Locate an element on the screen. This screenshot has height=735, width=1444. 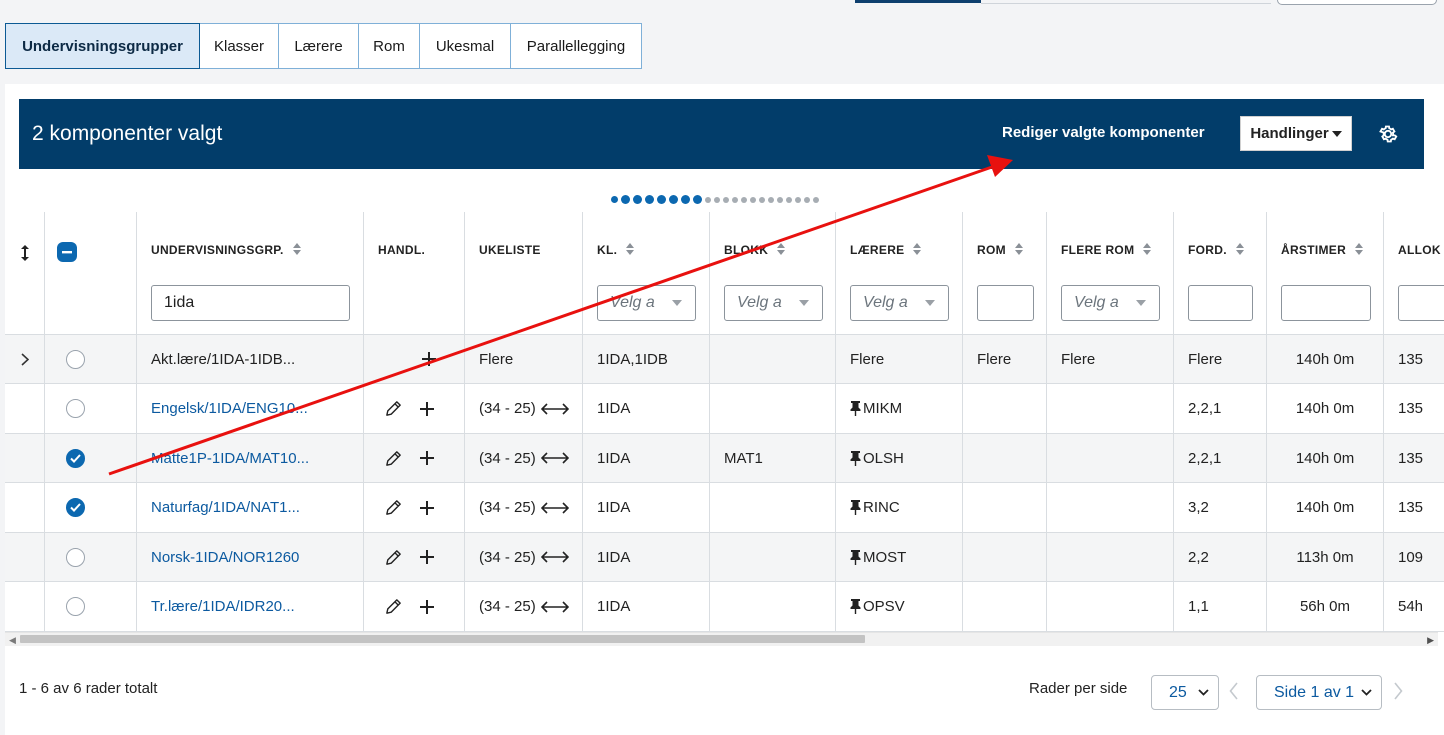
horizontal-scrollbar: ◀ ▶ is located at coordinates (721, 639).